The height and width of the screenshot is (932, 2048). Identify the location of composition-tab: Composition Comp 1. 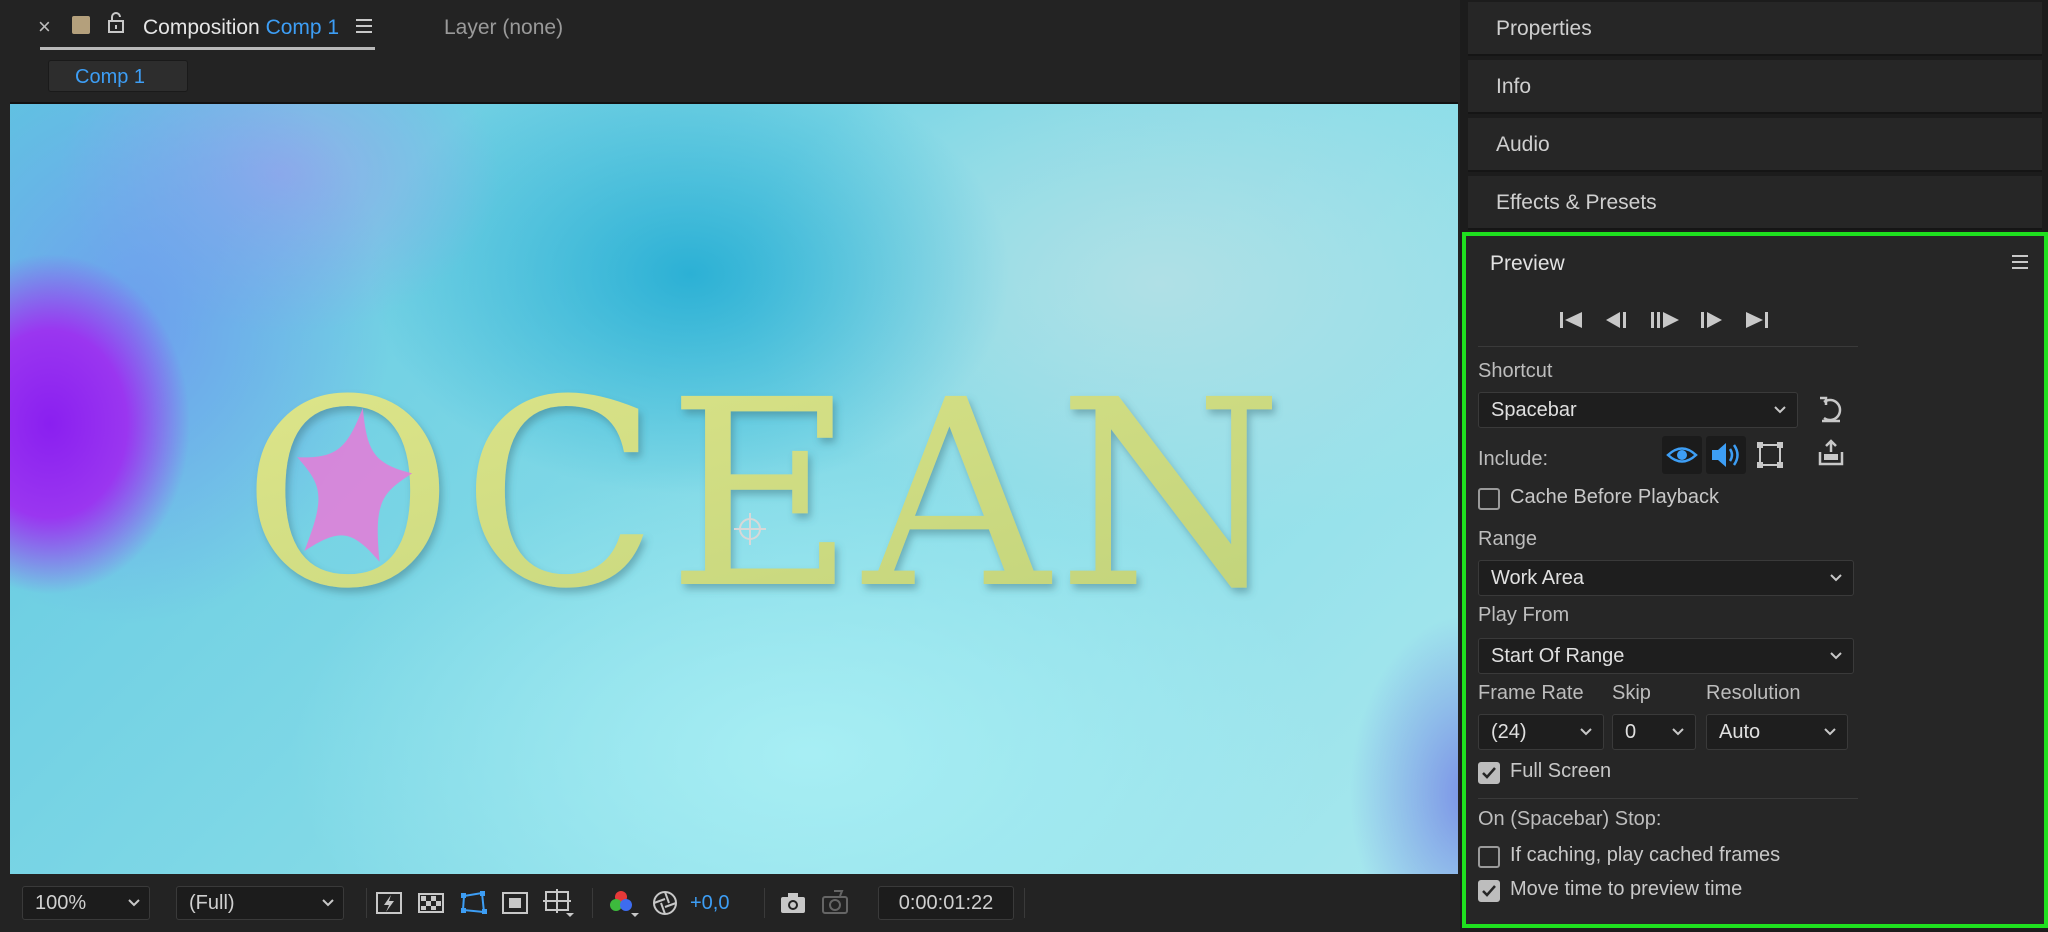
(241, 28).